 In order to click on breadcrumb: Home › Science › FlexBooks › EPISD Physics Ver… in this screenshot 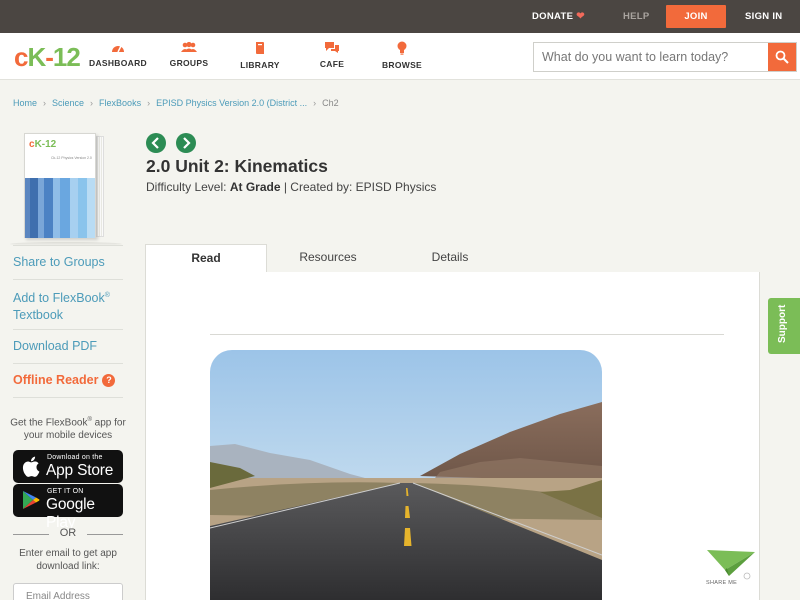, I will do `click(176, 103)`.